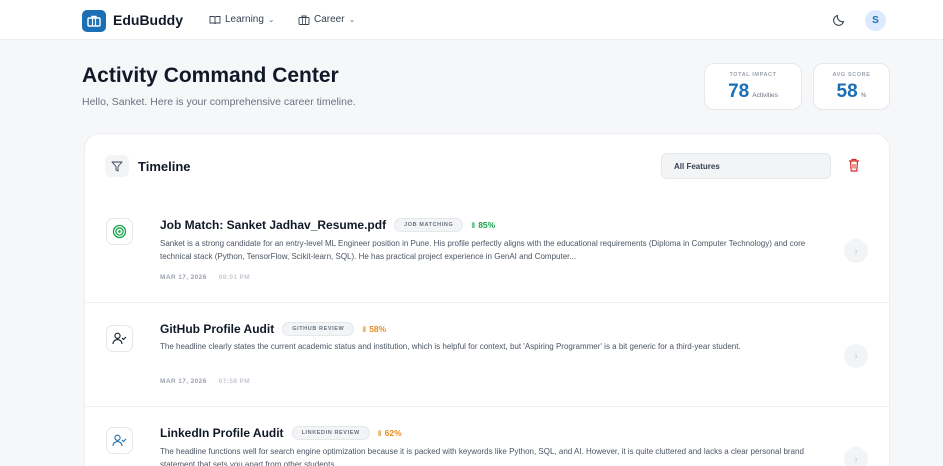 The width and height of the screenshot is (943, 466). I want to click on book-open-icon, so click(215, 19).